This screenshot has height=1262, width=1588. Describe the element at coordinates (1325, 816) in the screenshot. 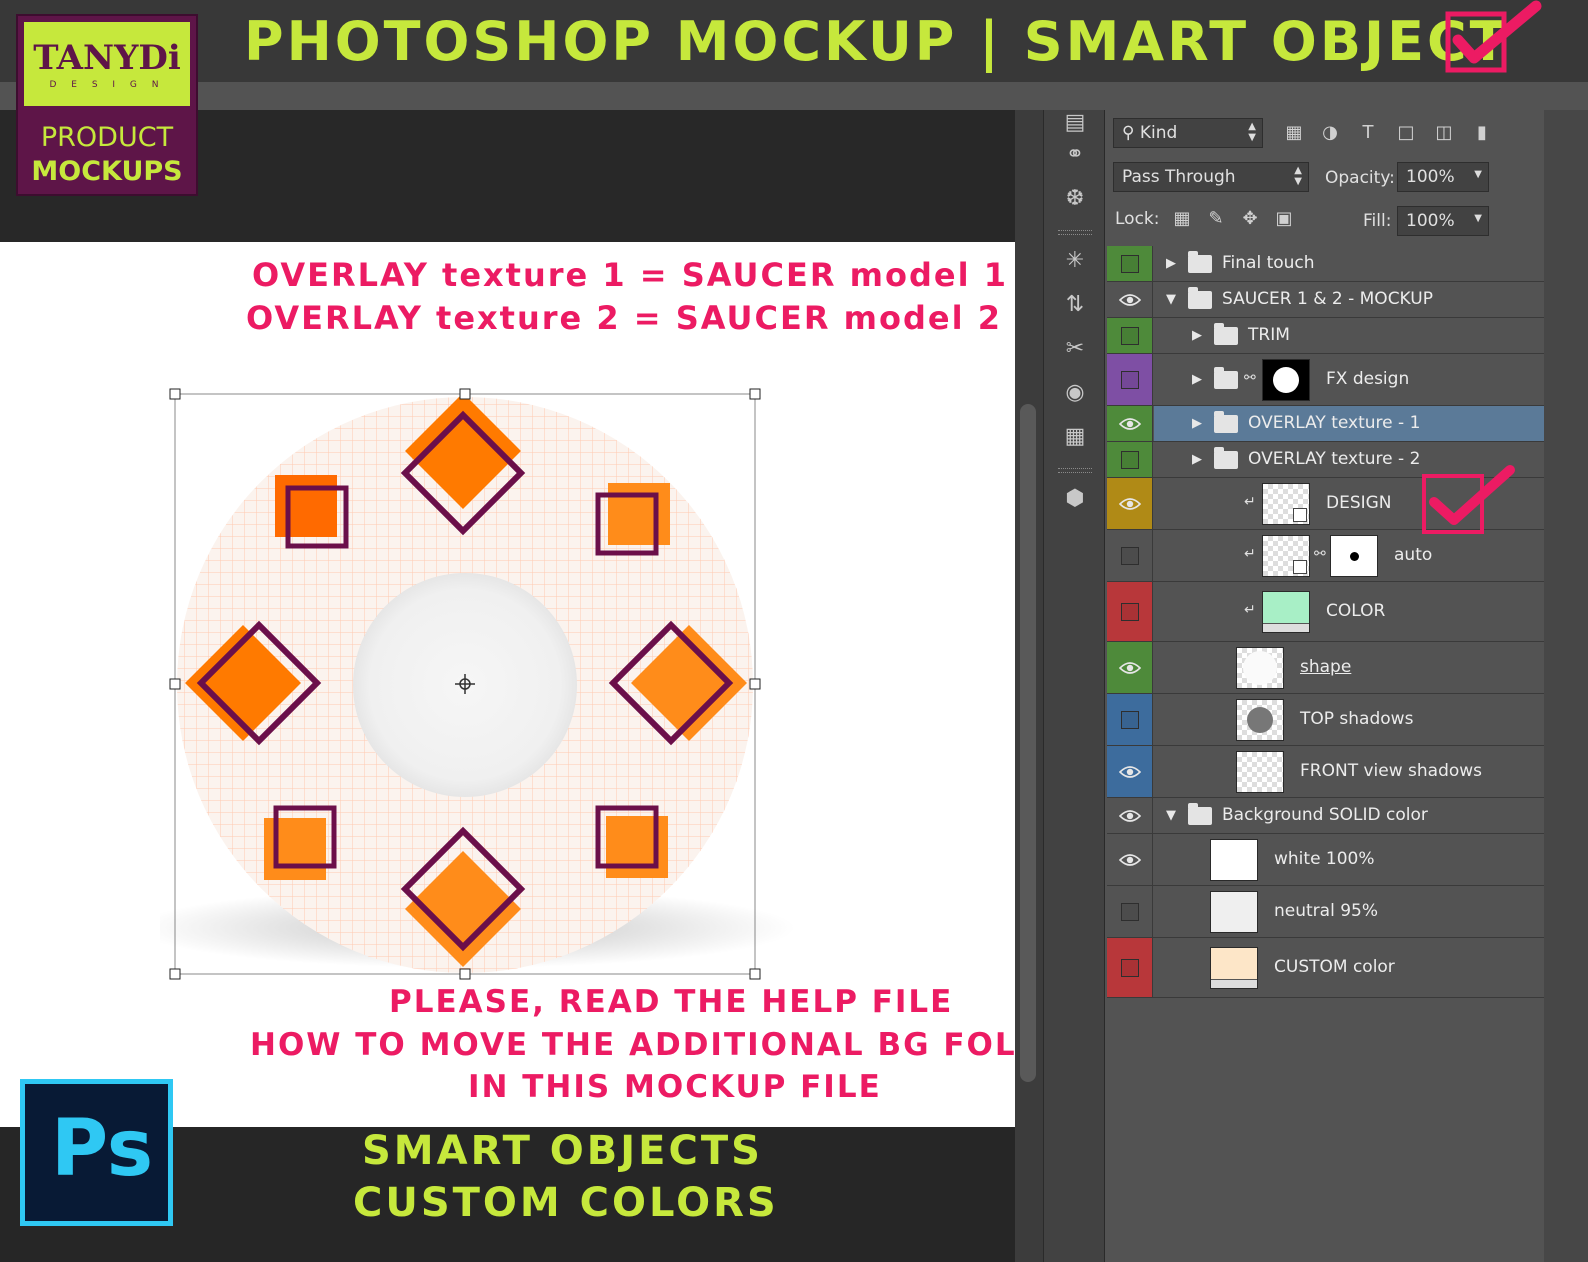

I see `layer-row: ▼ Background SOLID color` at that location.